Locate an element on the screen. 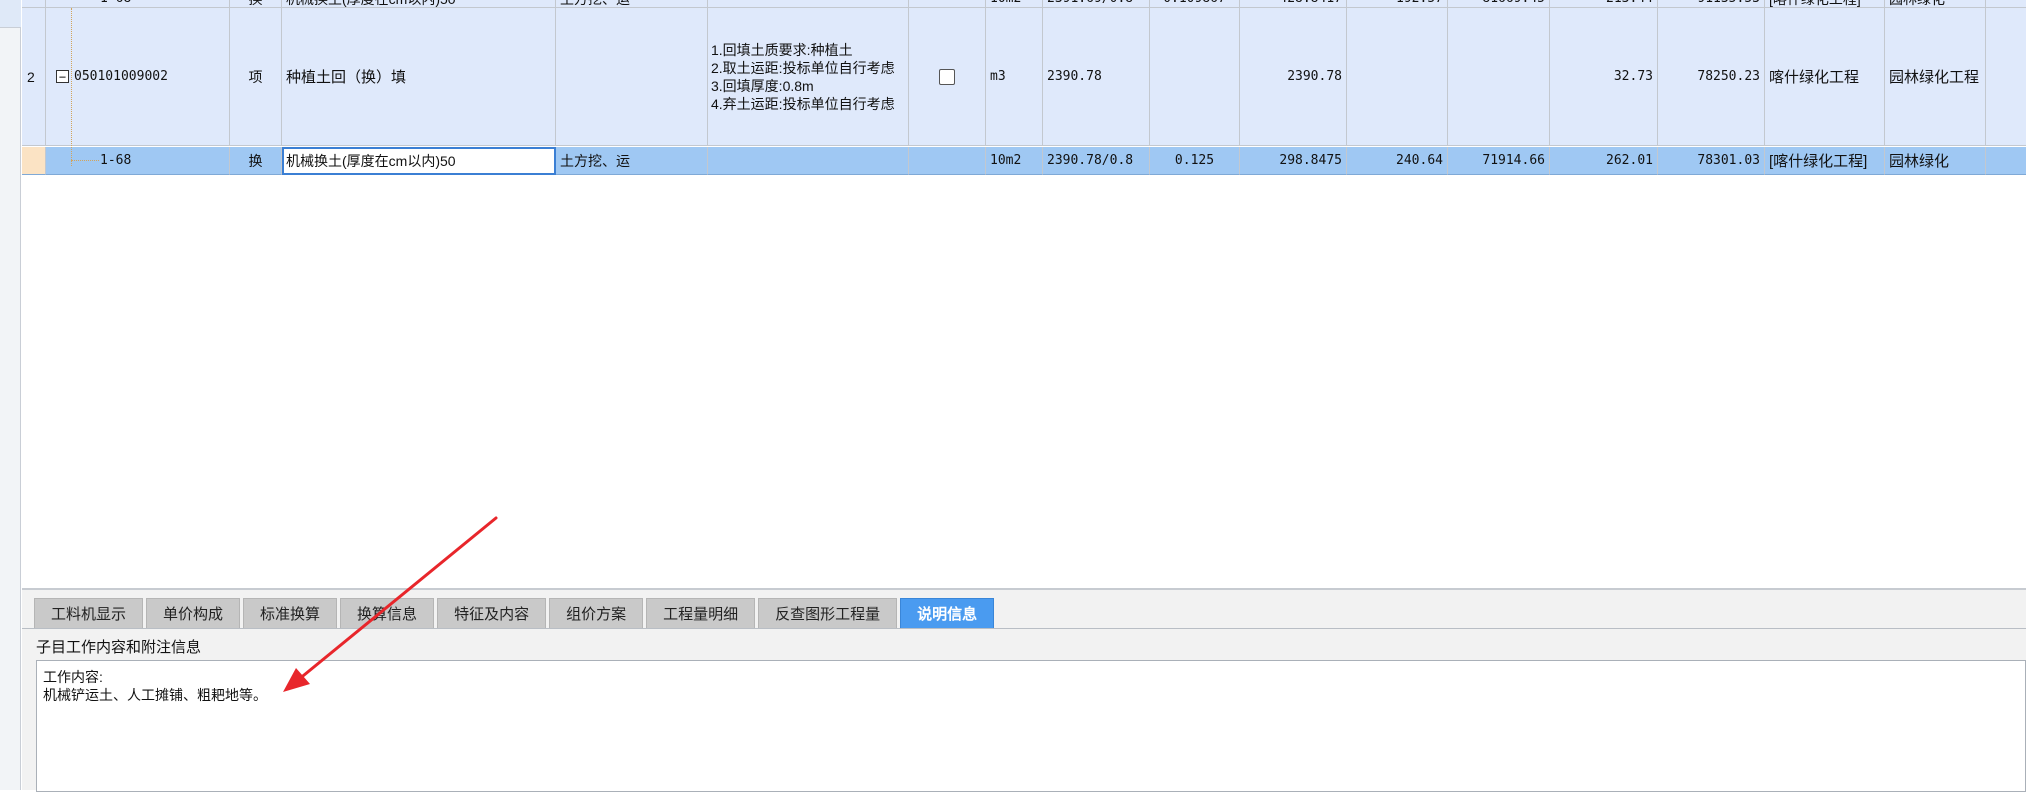 This screenshot has height=792, width=2026. tab-resource-display: 工料机显示 is located at coordinates (89, 613).